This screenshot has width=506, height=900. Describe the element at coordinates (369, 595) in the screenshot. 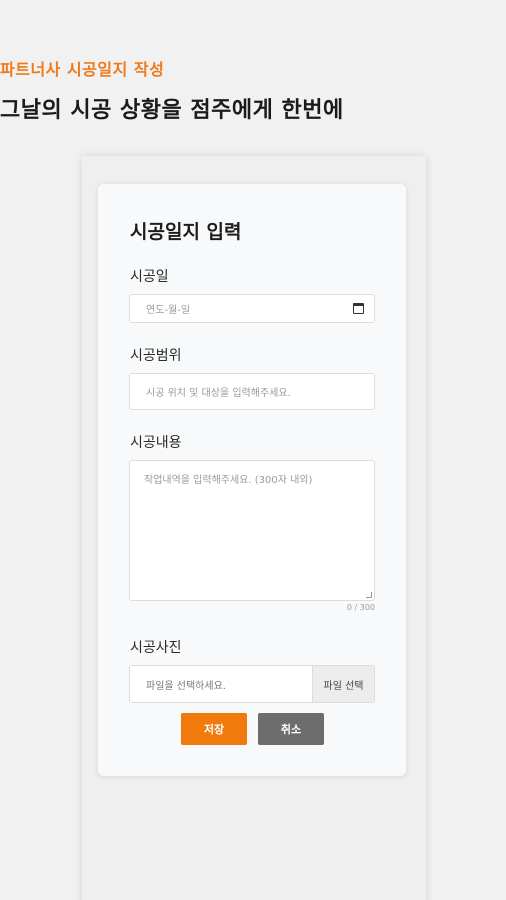

I see `resize-handle-icon` at that location.